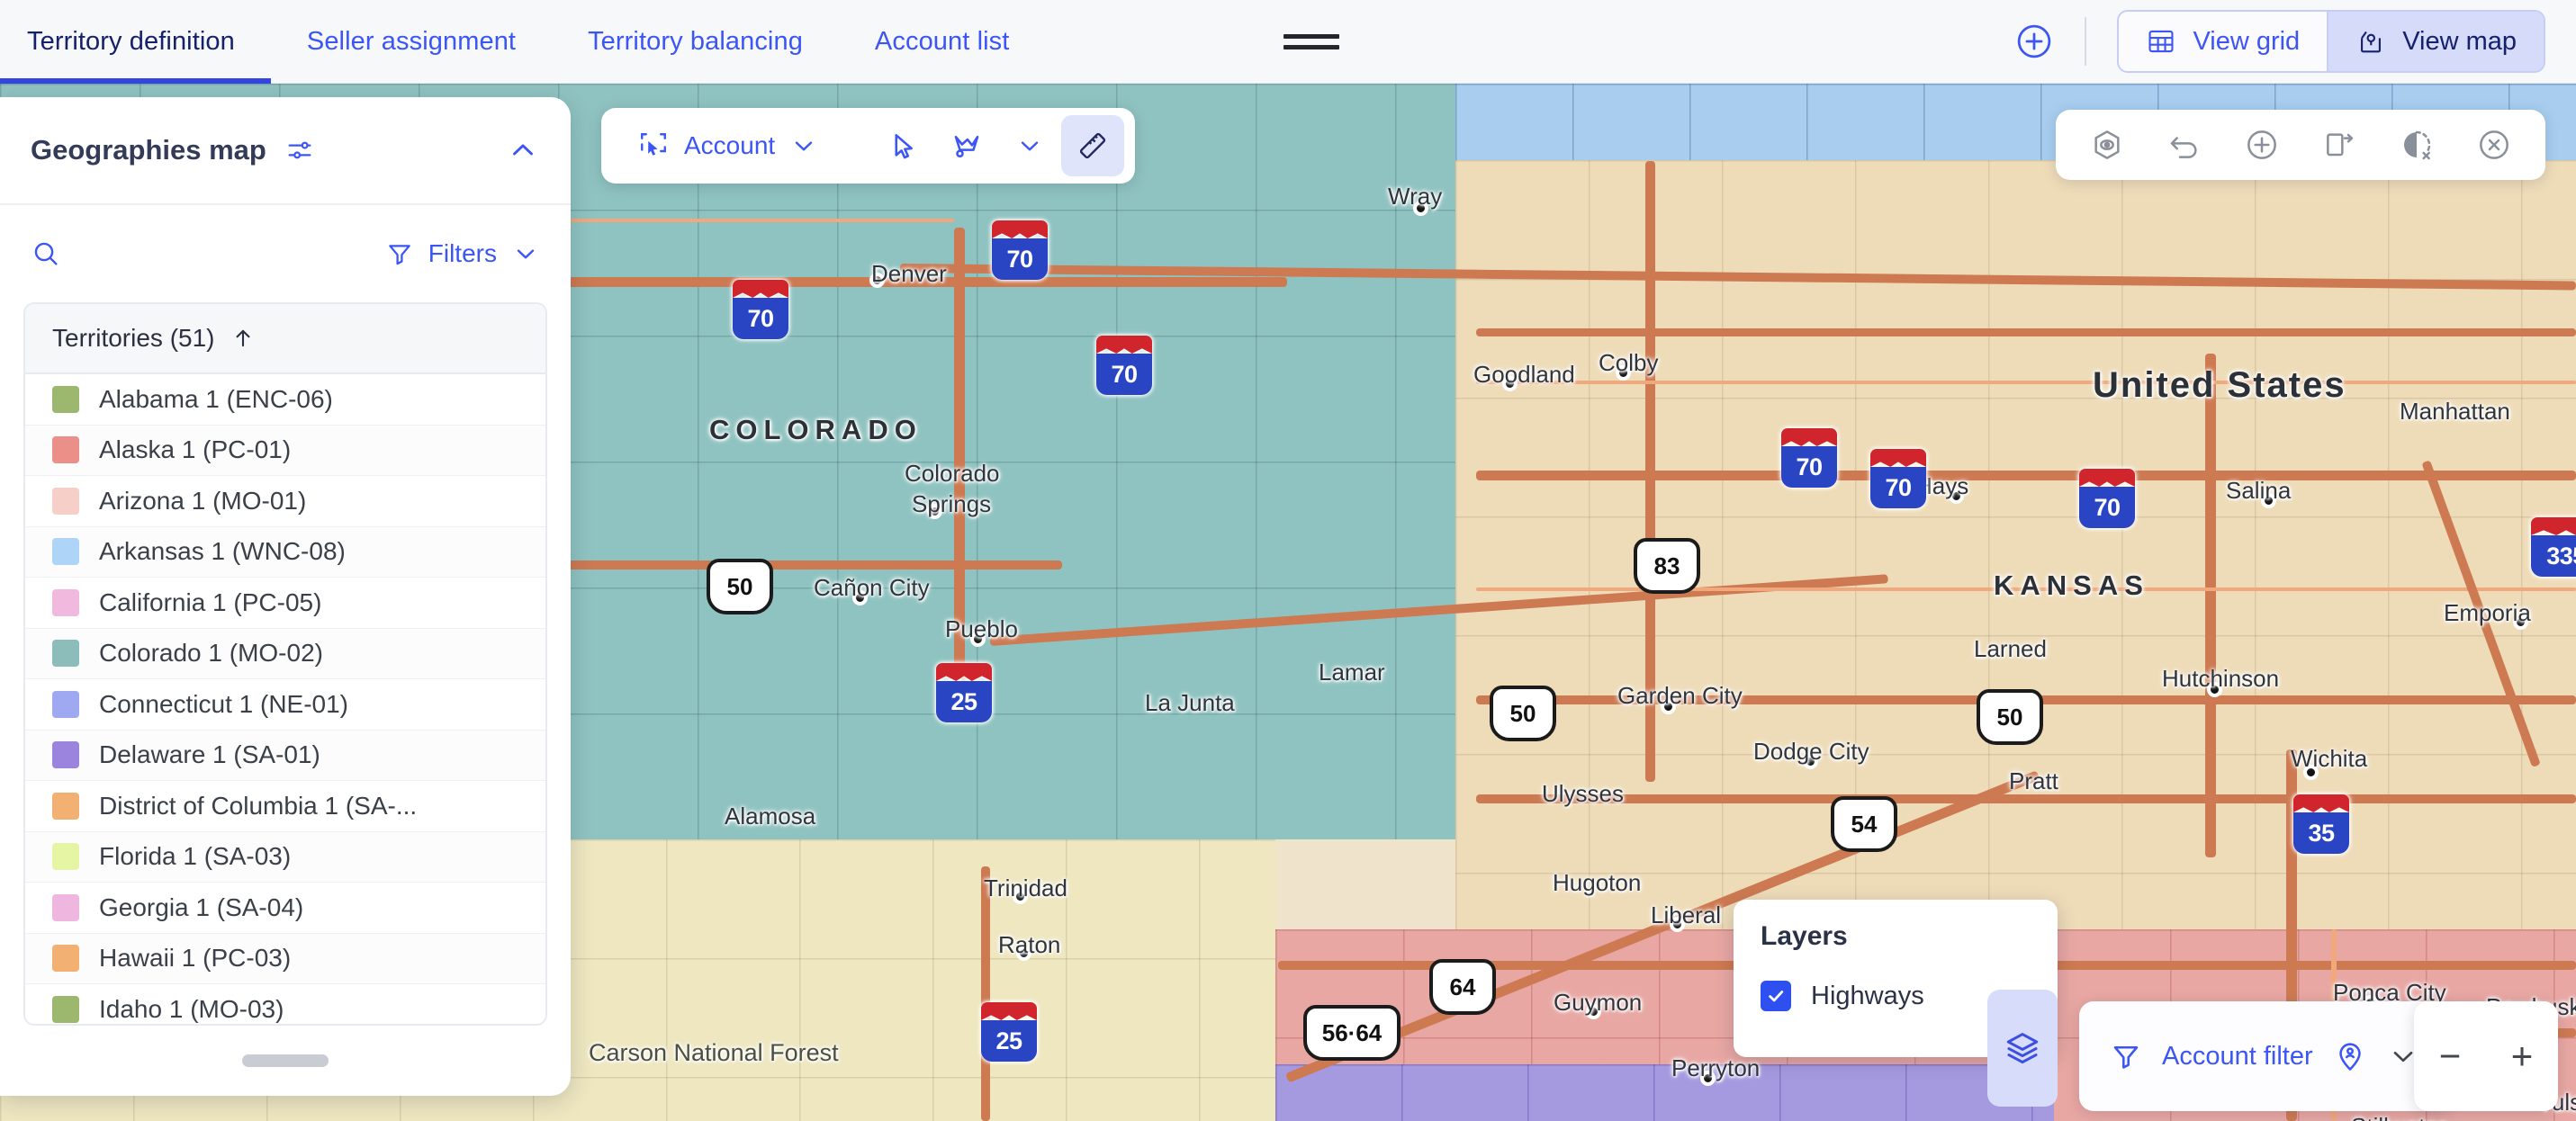  I want to click on road-segment, so click(2026, 382).